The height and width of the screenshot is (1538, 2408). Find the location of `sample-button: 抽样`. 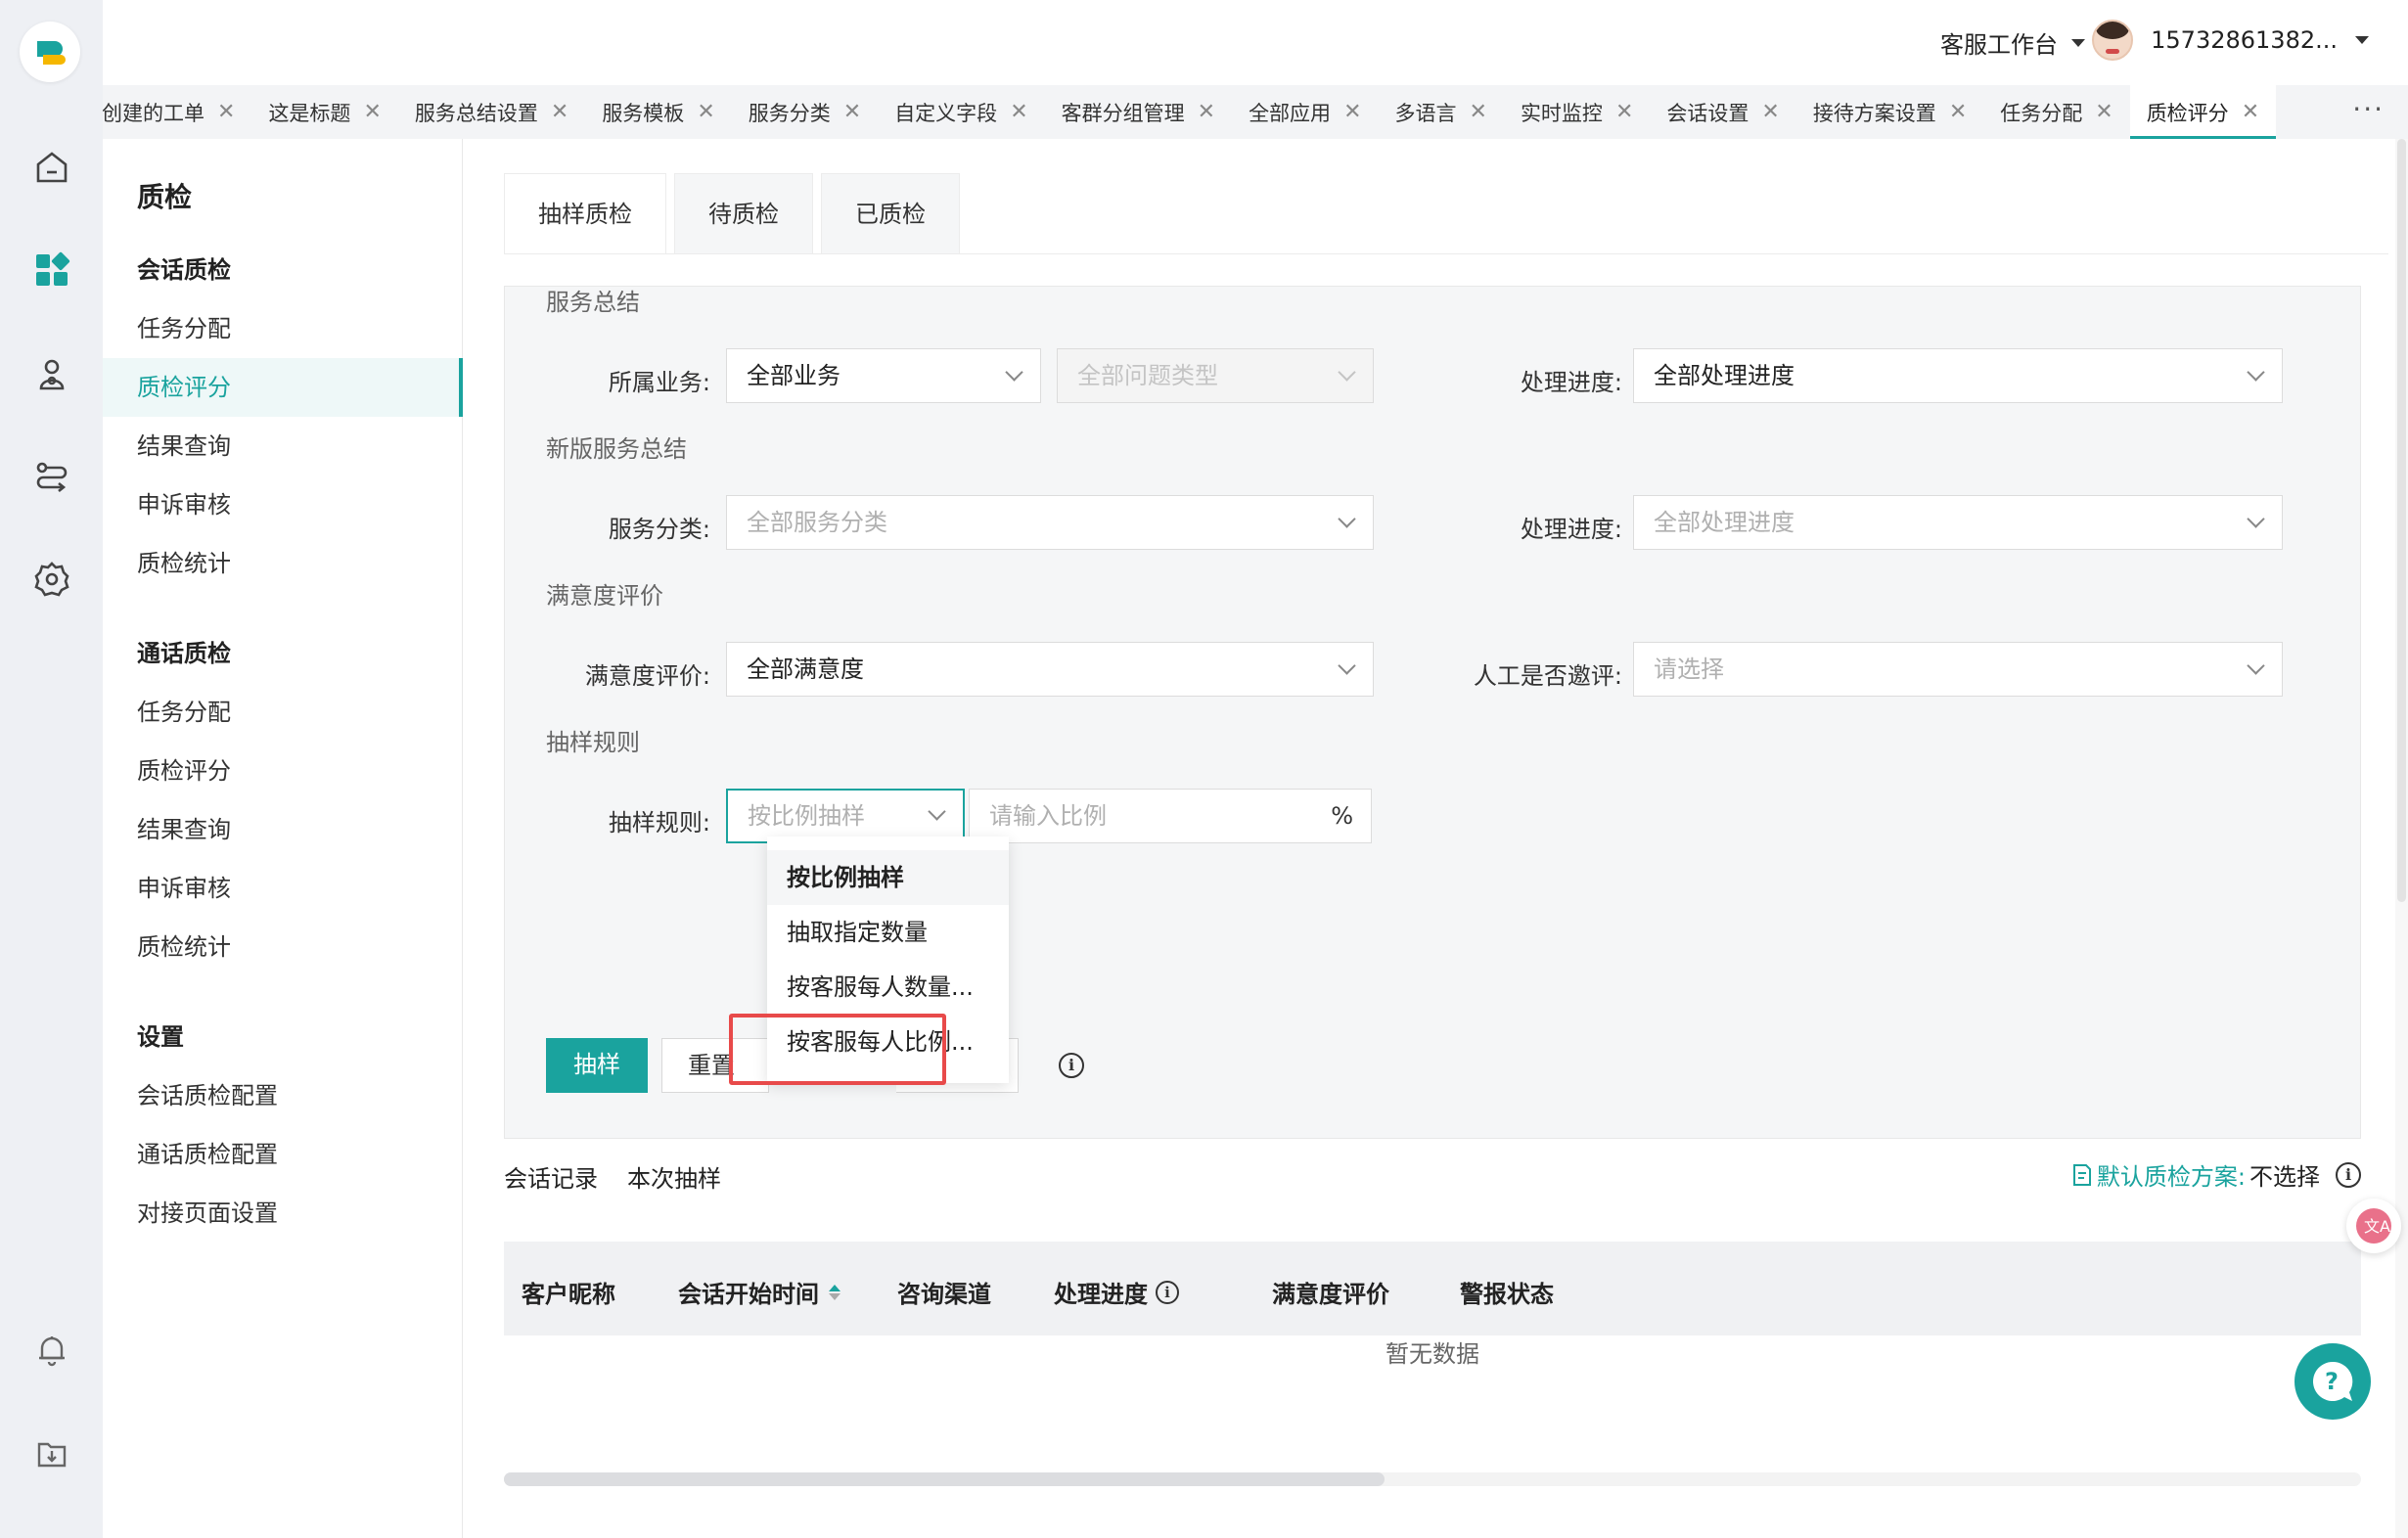

sample-button: 抽样 is located at coordinates (597, 1065).